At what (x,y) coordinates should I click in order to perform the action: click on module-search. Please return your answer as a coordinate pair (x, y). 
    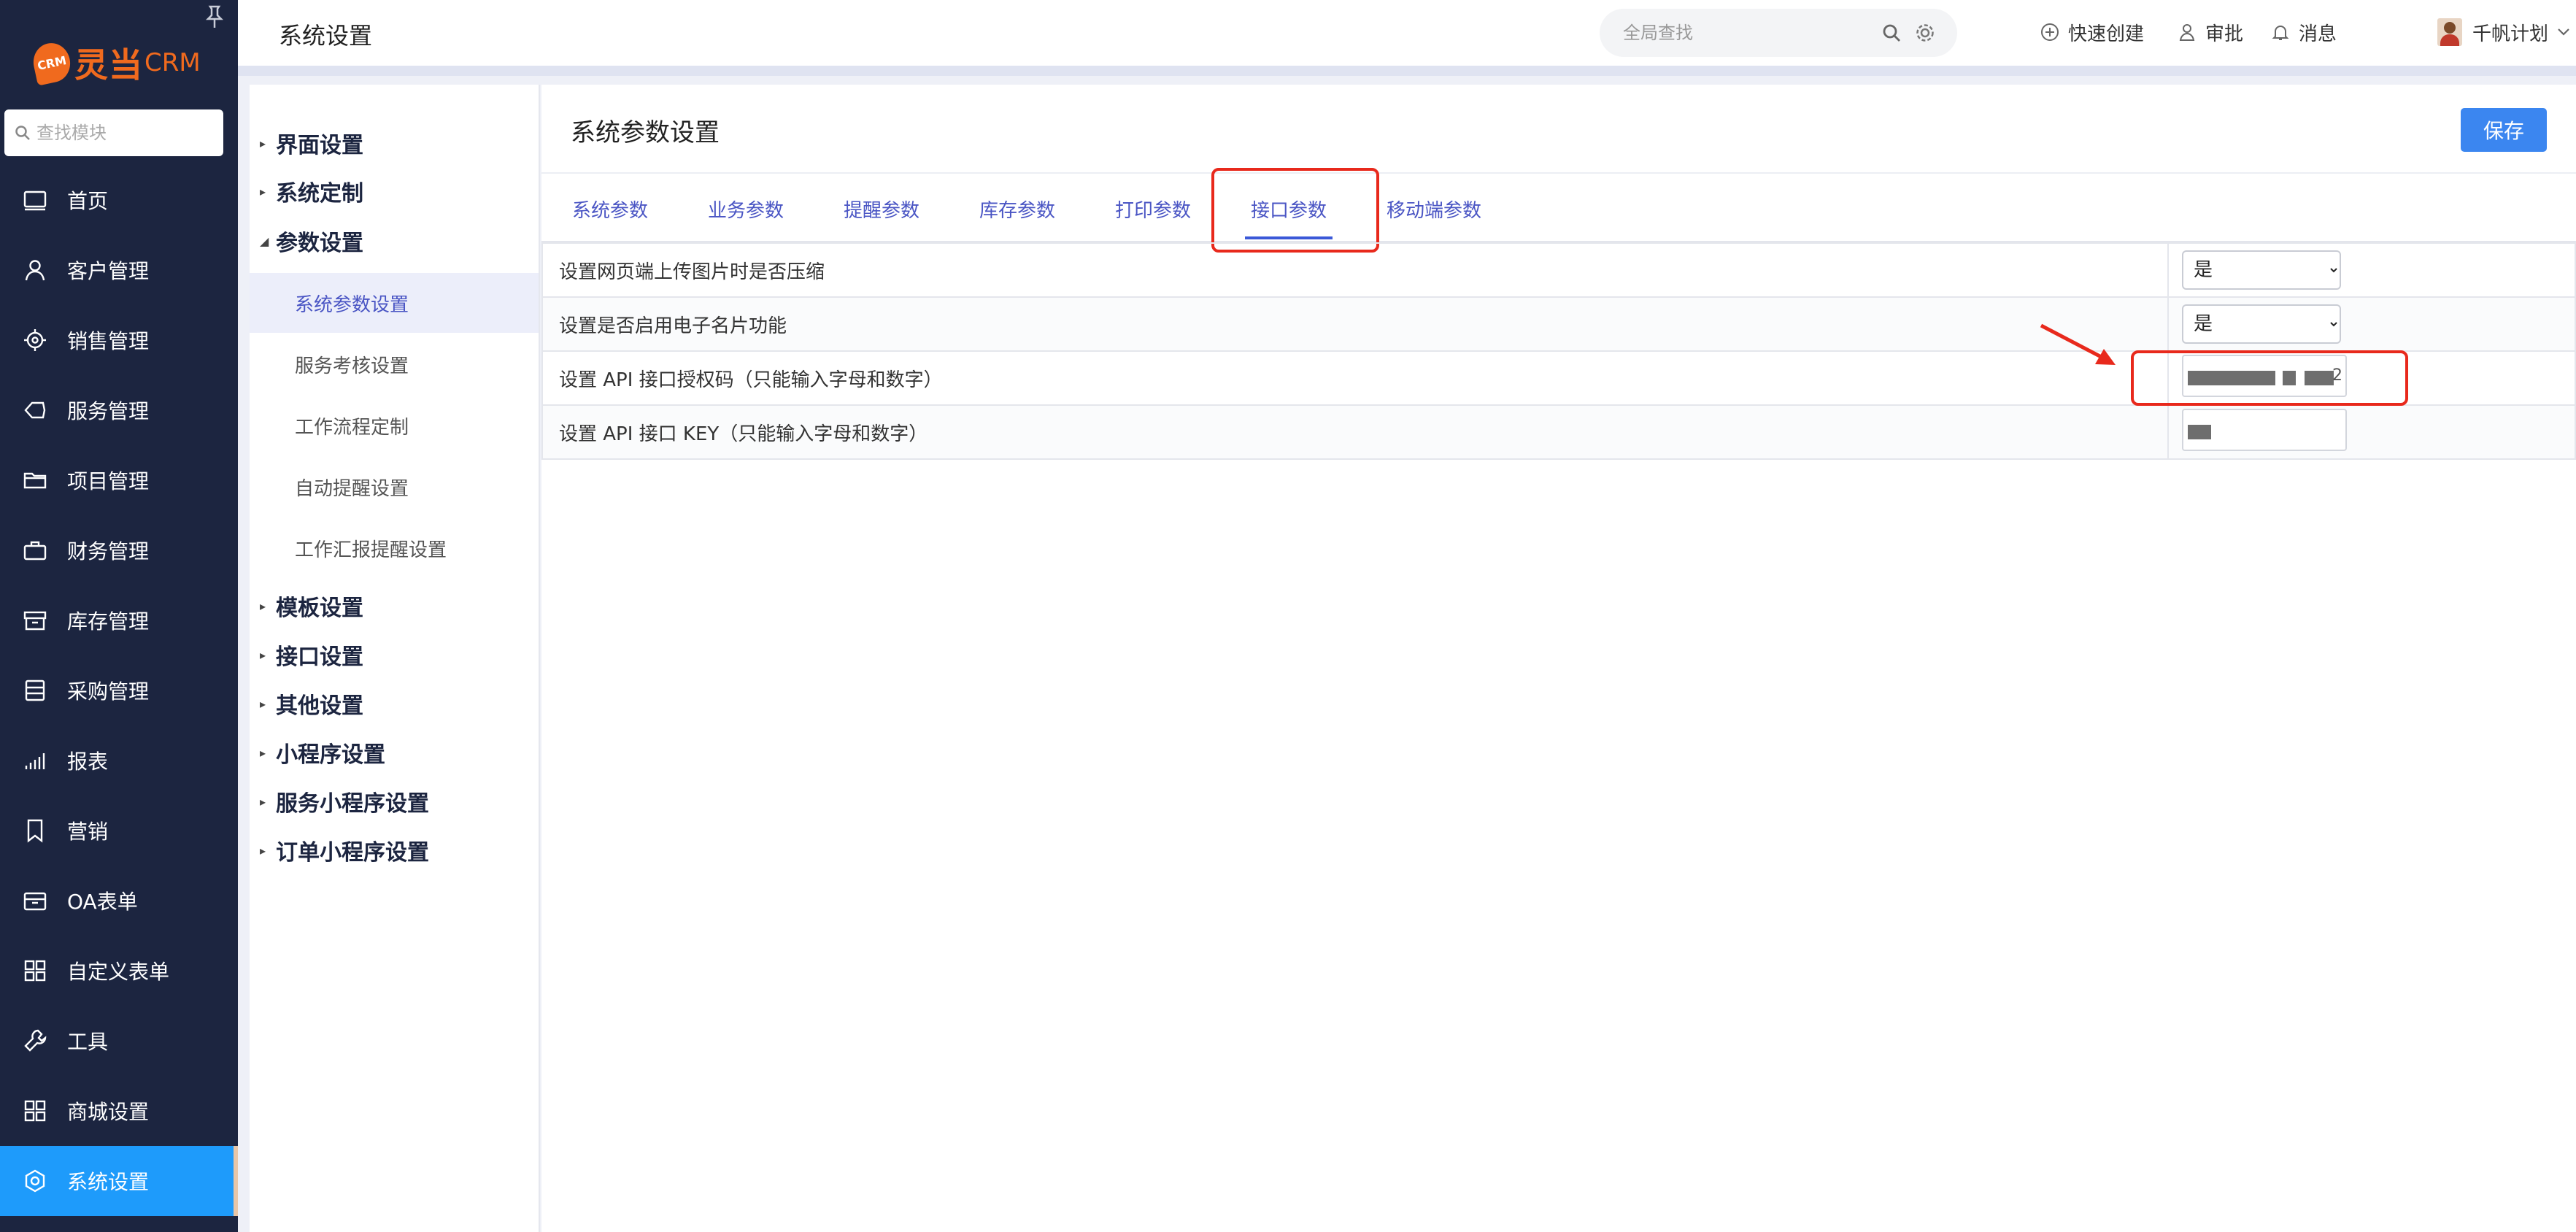
    Looking at the image, I should click on (114, 132).